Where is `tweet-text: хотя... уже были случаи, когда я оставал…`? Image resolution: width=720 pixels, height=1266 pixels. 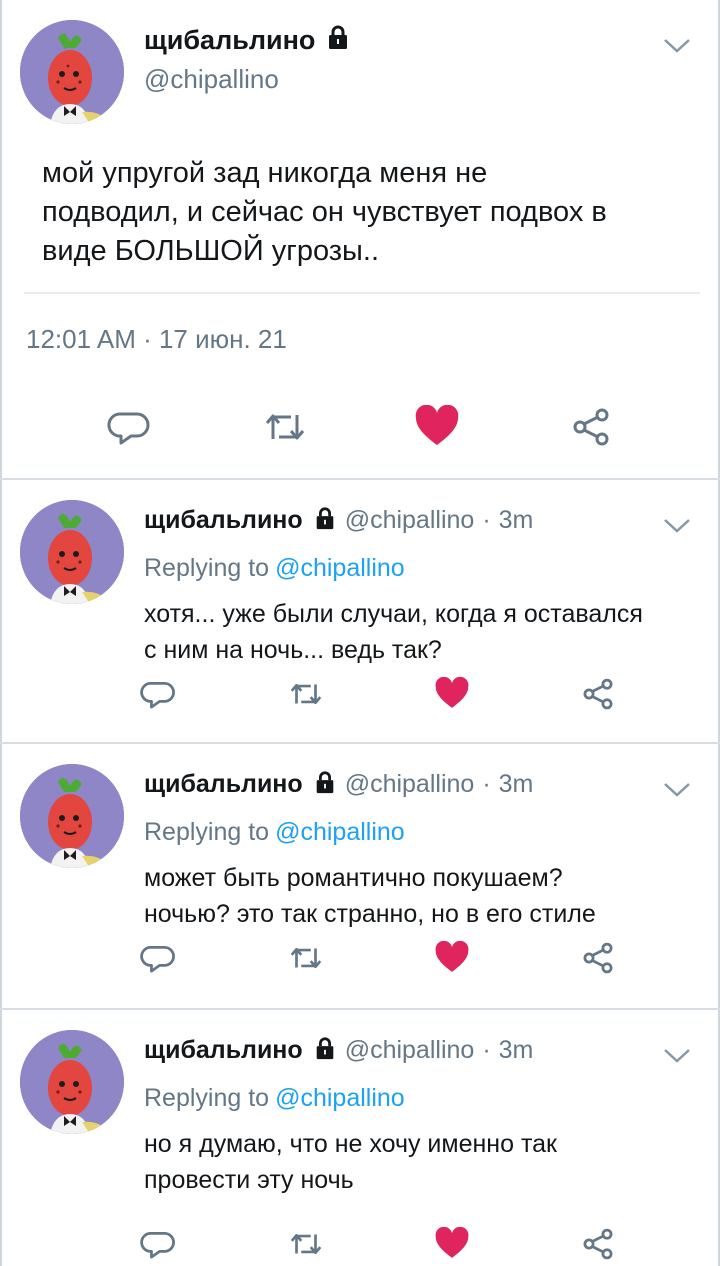 tweet-text: хотя... уже были случаи, когда я оставал… is located at coordinates (393, 632).